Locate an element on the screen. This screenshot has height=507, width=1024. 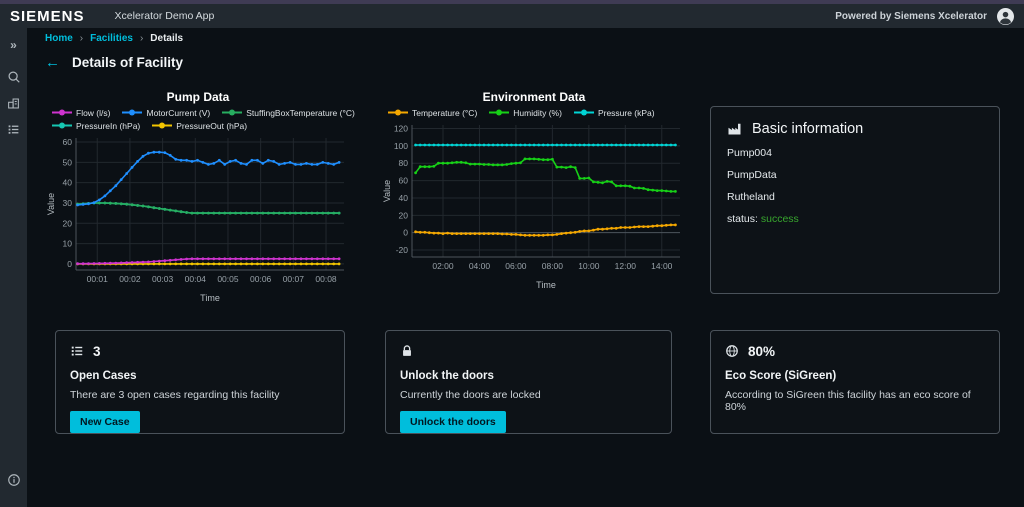
svg-text: 02:00 is located at coordinates (443, 266).